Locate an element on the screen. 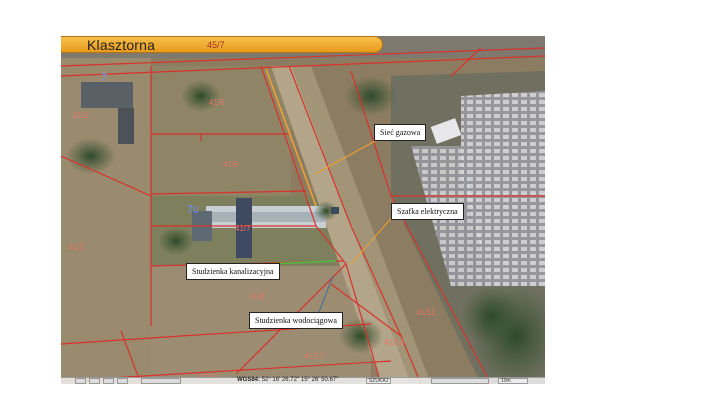  gas-network-callout: Sieć gazowa is located at coordinates (400, 132).